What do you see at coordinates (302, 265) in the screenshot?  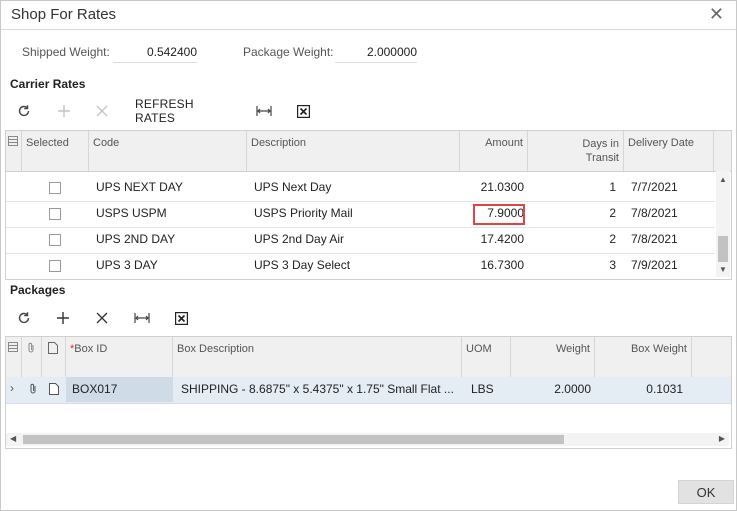 I see `description-cell: UPS 3 Day Select` at bounding box center [302, 265].